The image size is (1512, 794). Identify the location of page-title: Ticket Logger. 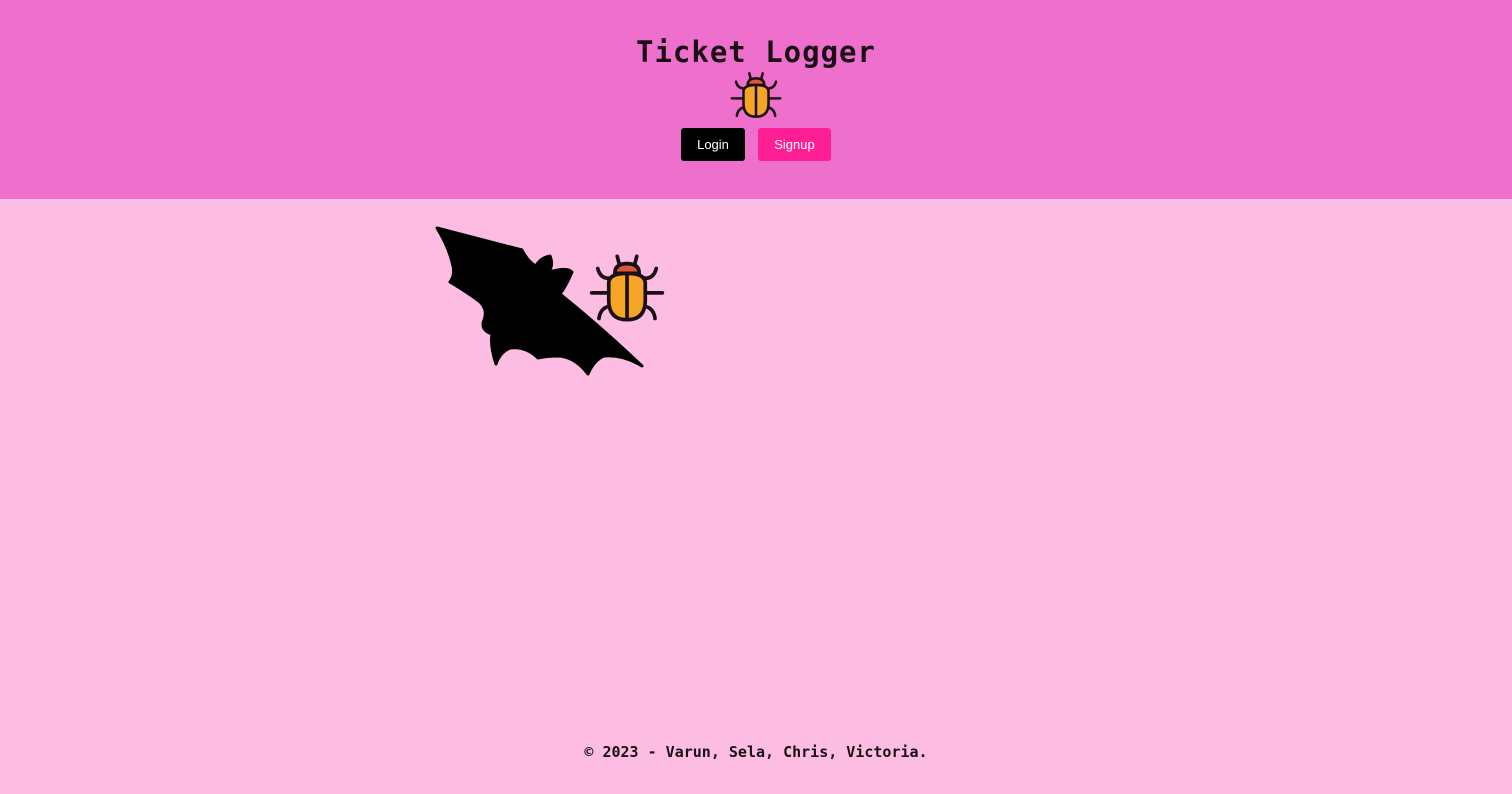
(756, 52).